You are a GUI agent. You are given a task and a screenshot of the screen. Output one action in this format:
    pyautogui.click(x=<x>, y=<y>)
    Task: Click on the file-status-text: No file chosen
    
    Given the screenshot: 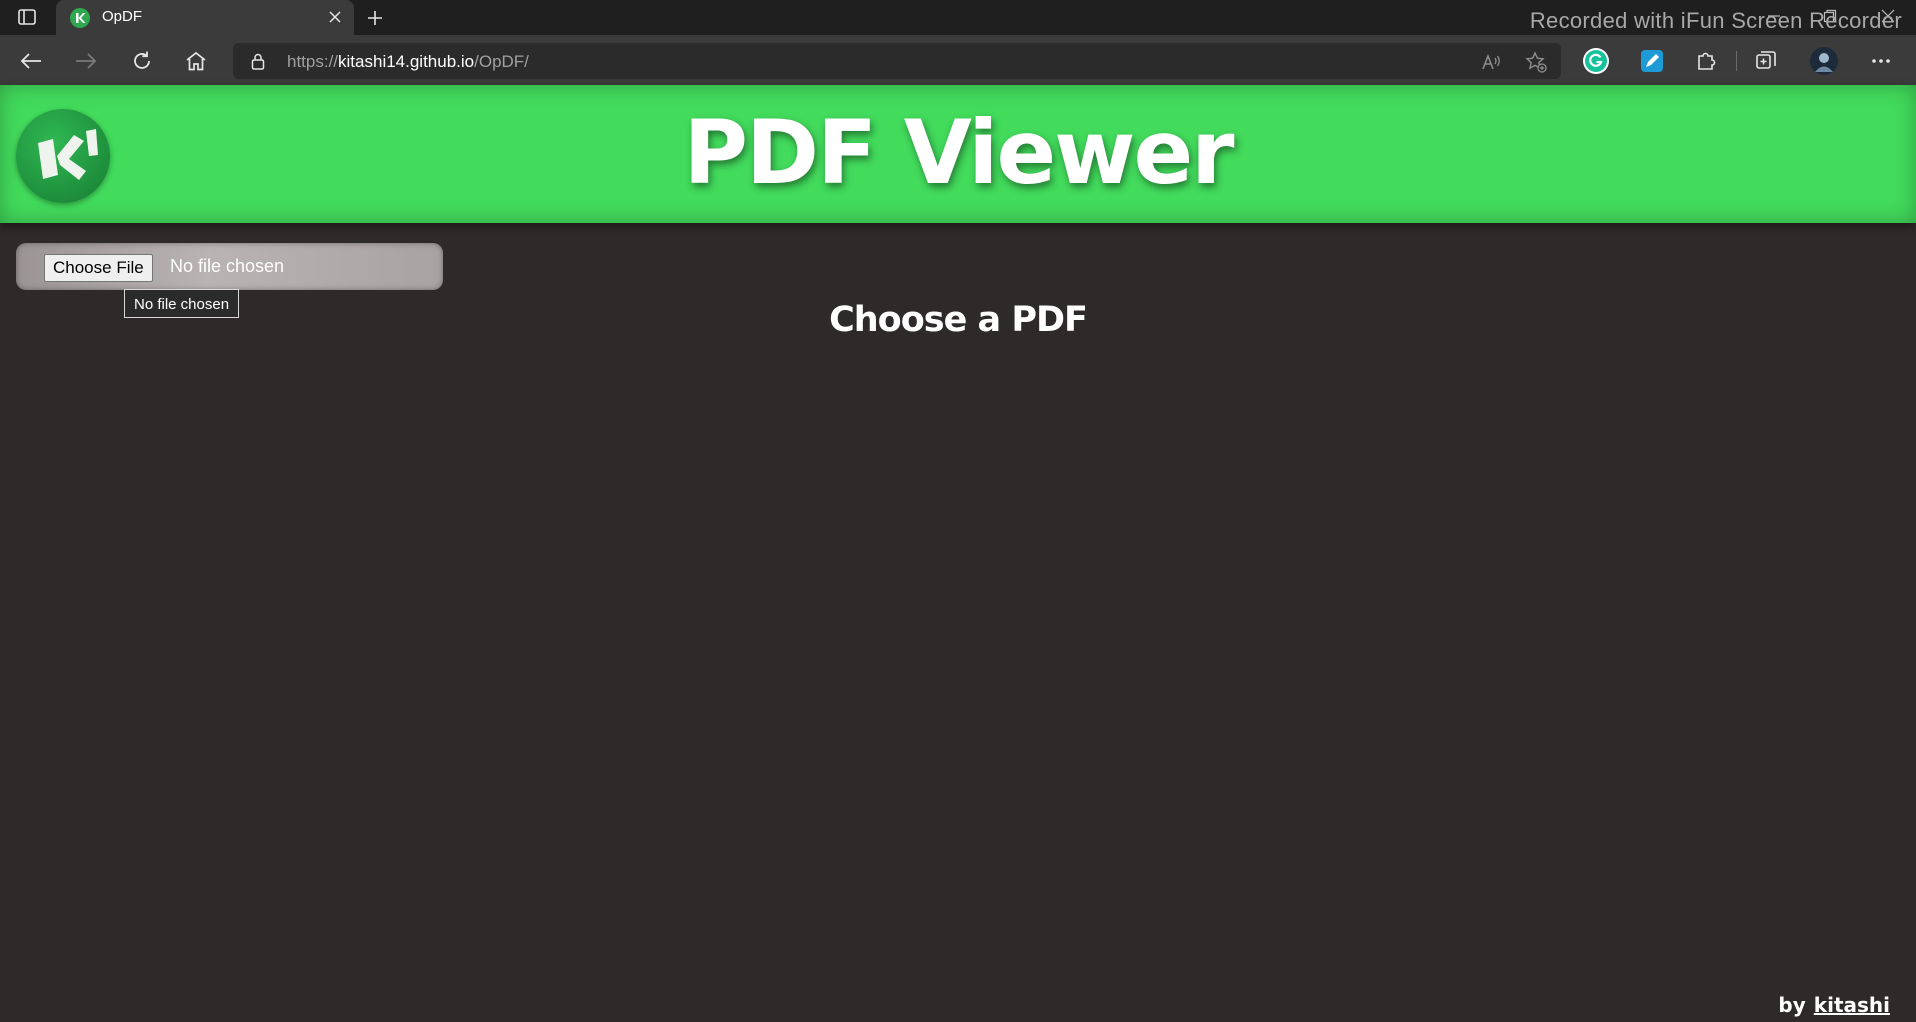 What is the action you would take?
    pyautogui.click(x=227, y=266)
    